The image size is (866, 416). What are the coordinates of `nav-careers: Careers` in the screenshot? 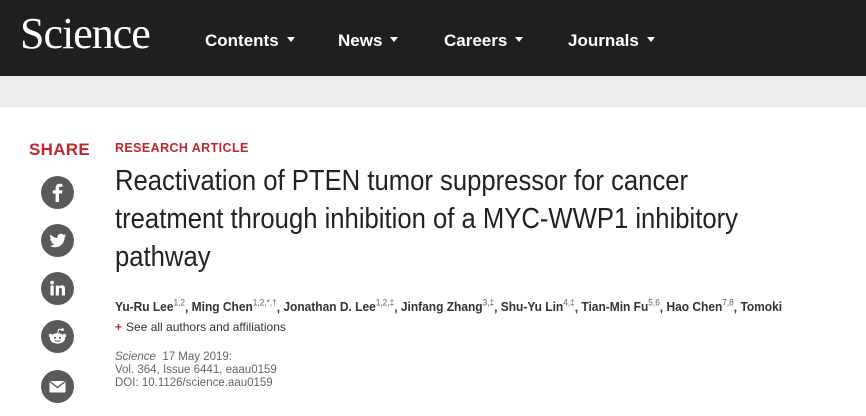 It's located at (484, 41).